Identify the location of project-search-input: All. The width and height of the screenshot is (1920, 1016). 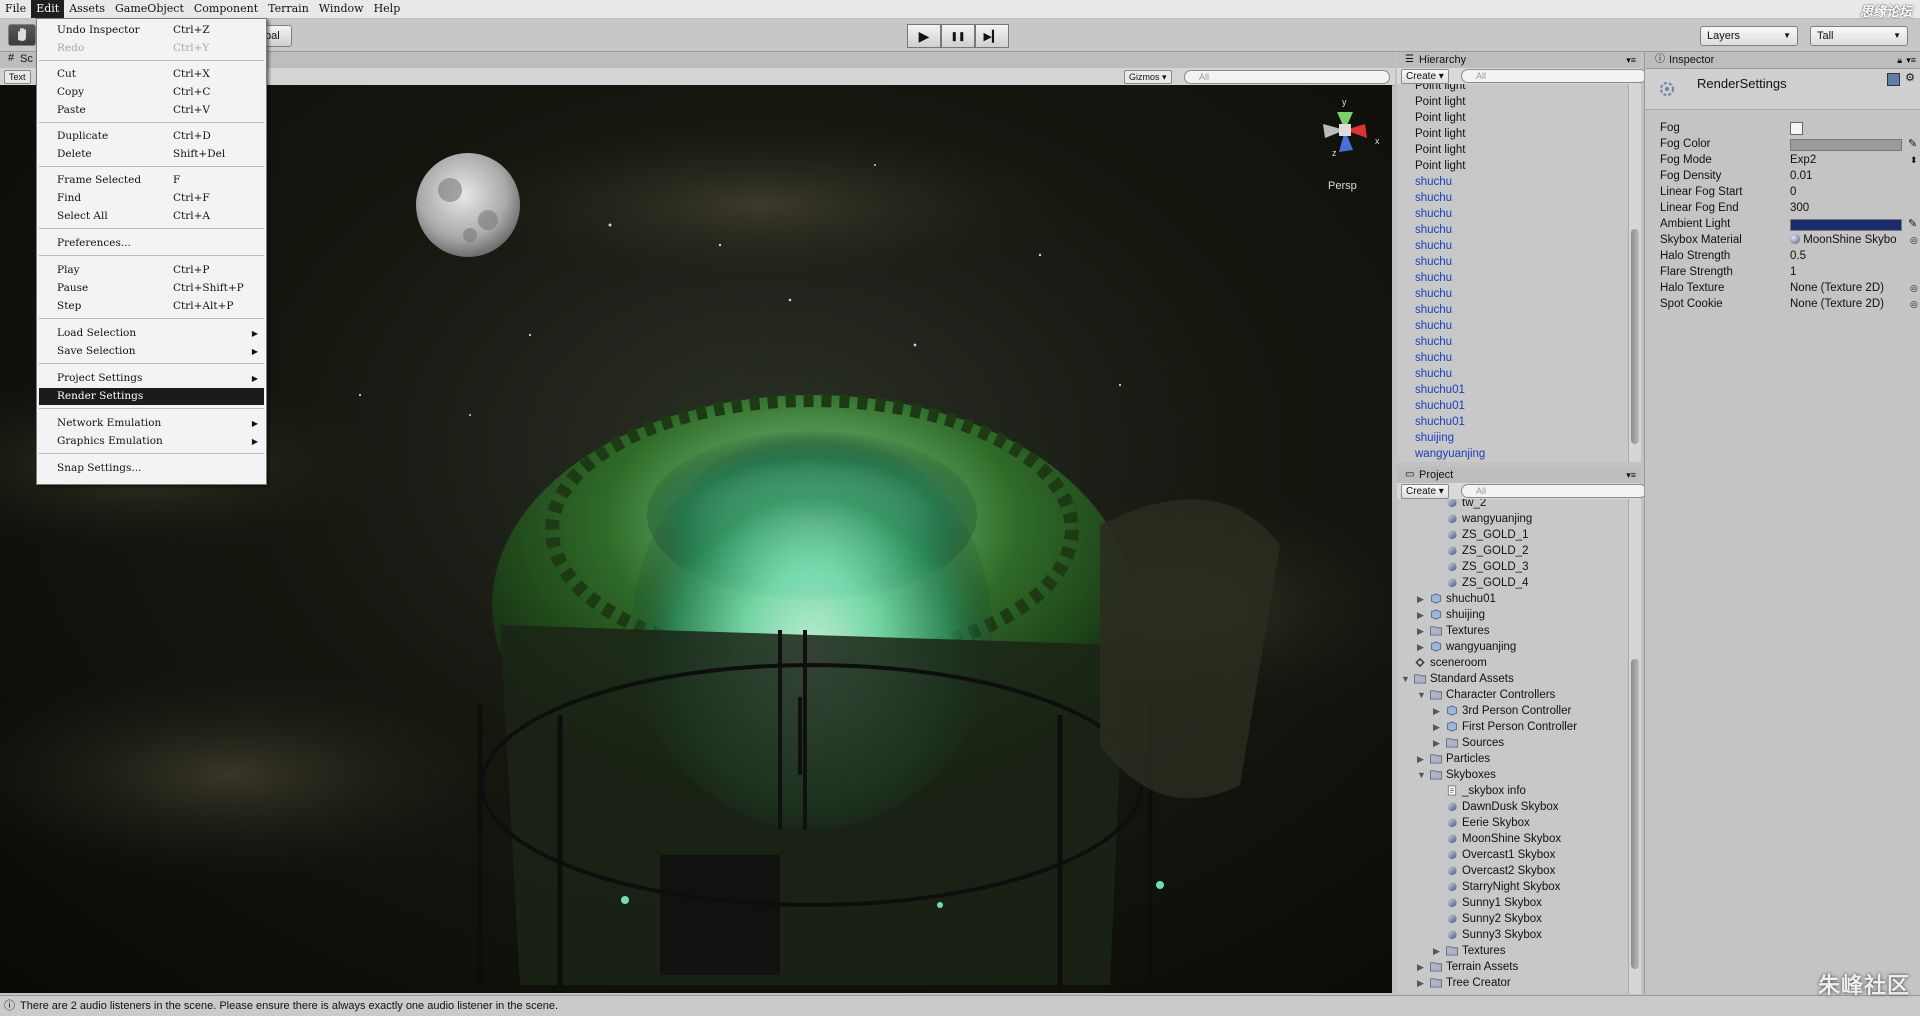
(1554, 491).